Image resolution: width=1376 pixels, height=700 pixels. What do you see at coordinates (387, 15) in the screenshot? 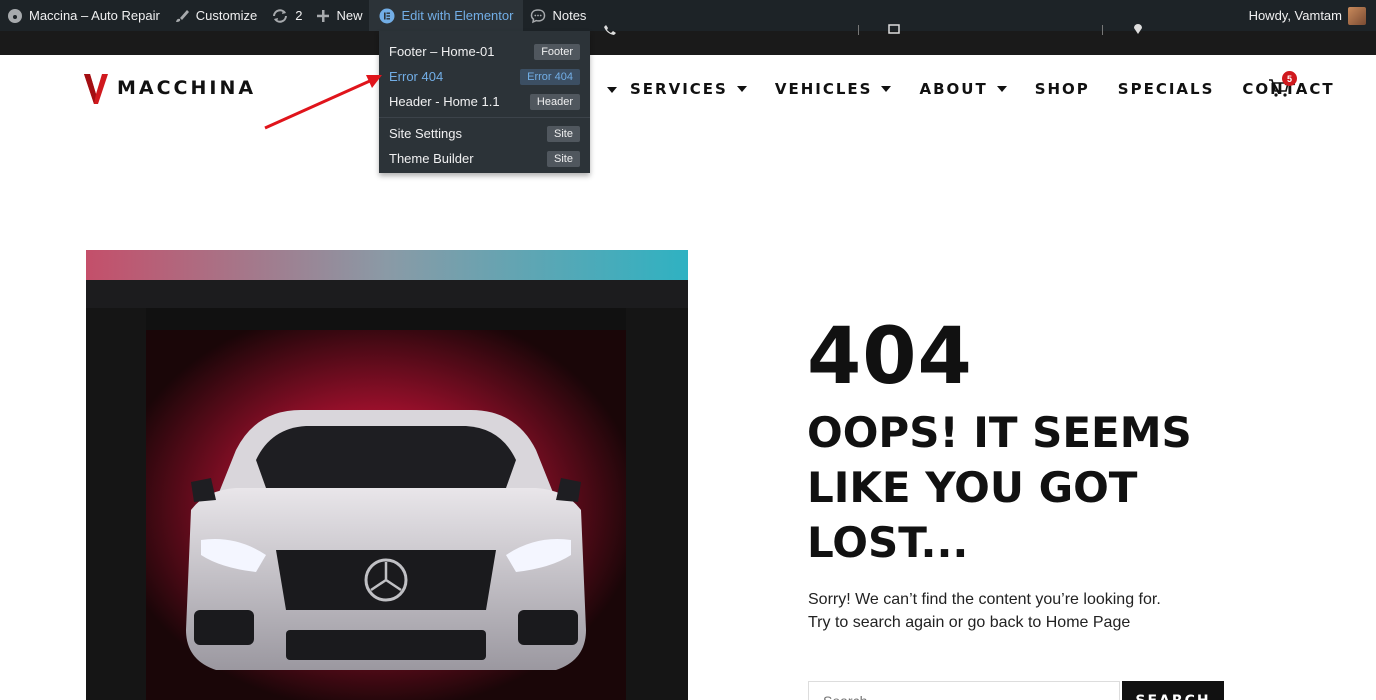
I see `elementor-icon` at bounding box center [387, 15].